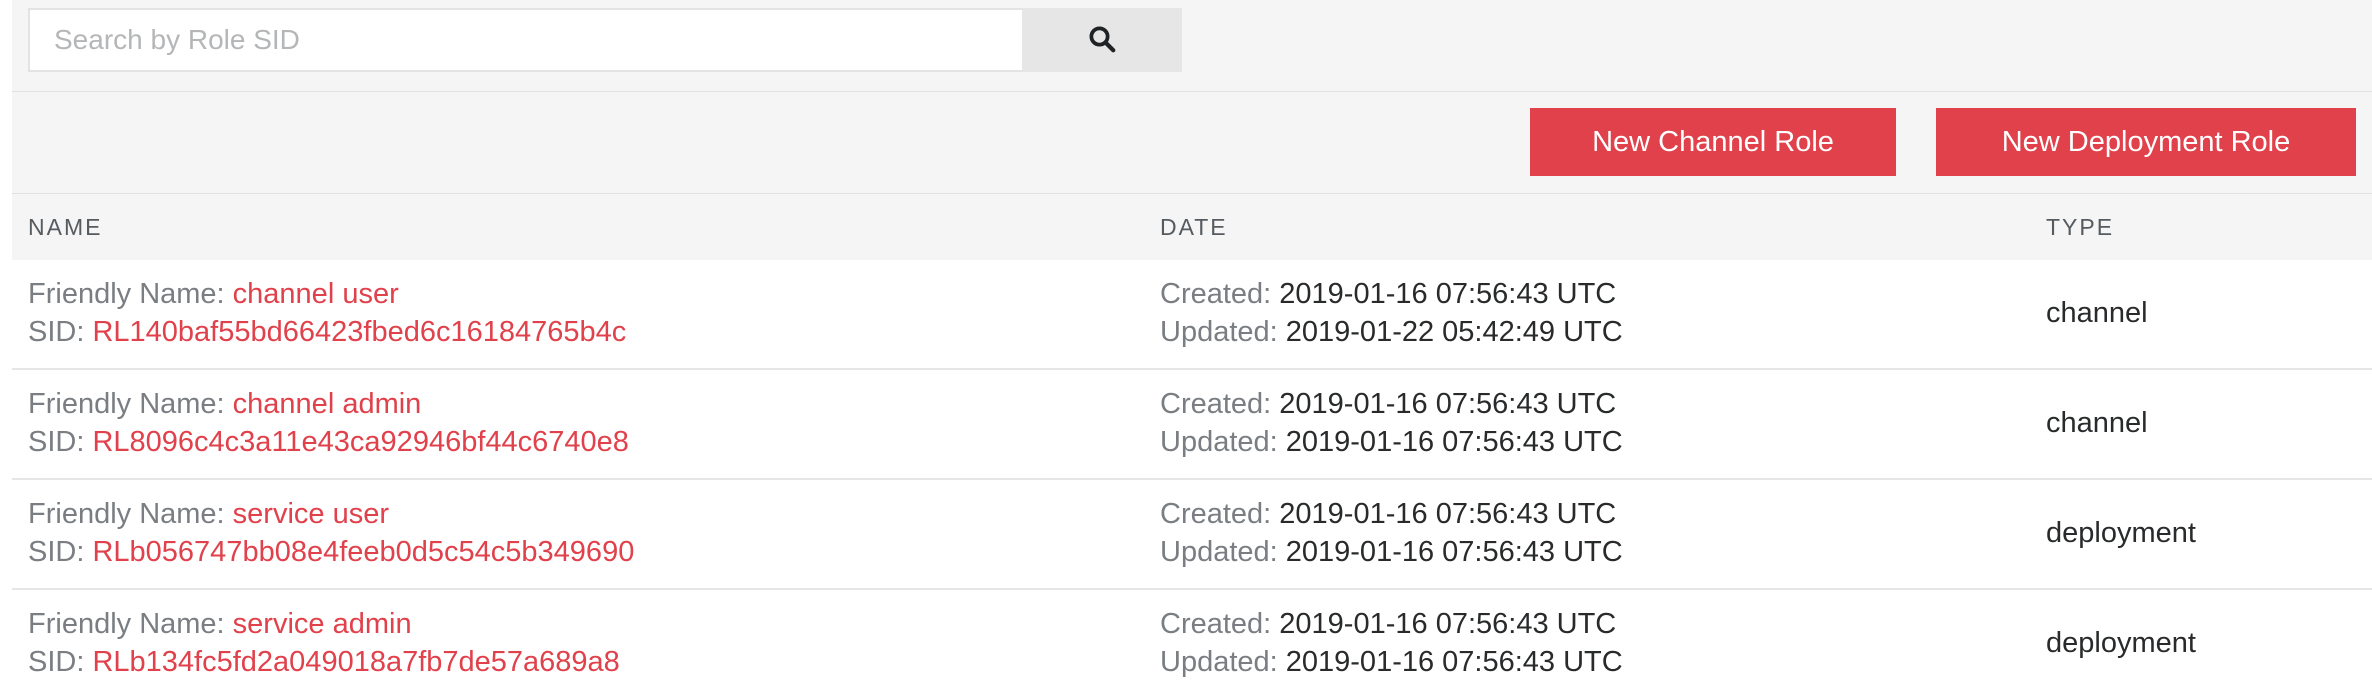  I want to click on new-channel-role-button: New Channel Role, so click(1713, 142).